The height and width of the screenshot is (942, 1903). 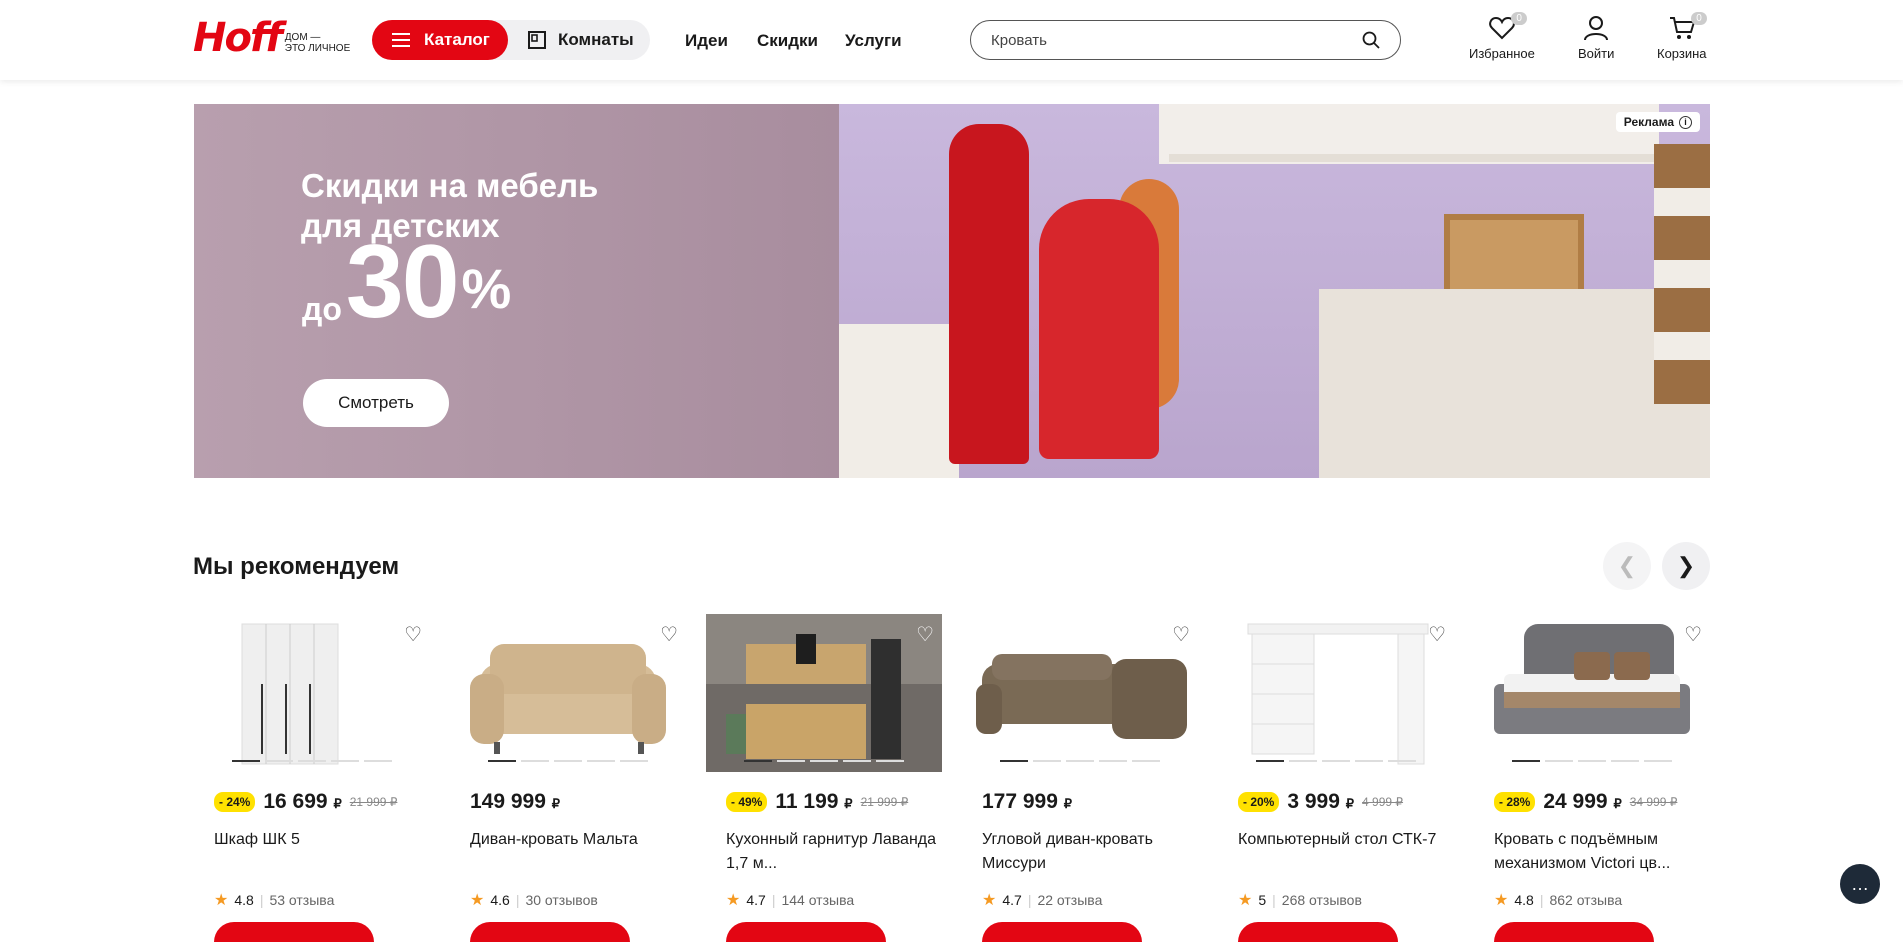 What do you see at coordinates (1321, 900) in the screenshot?
I see `review-count: 268 отзывов` at bounding box center [1321, 900].